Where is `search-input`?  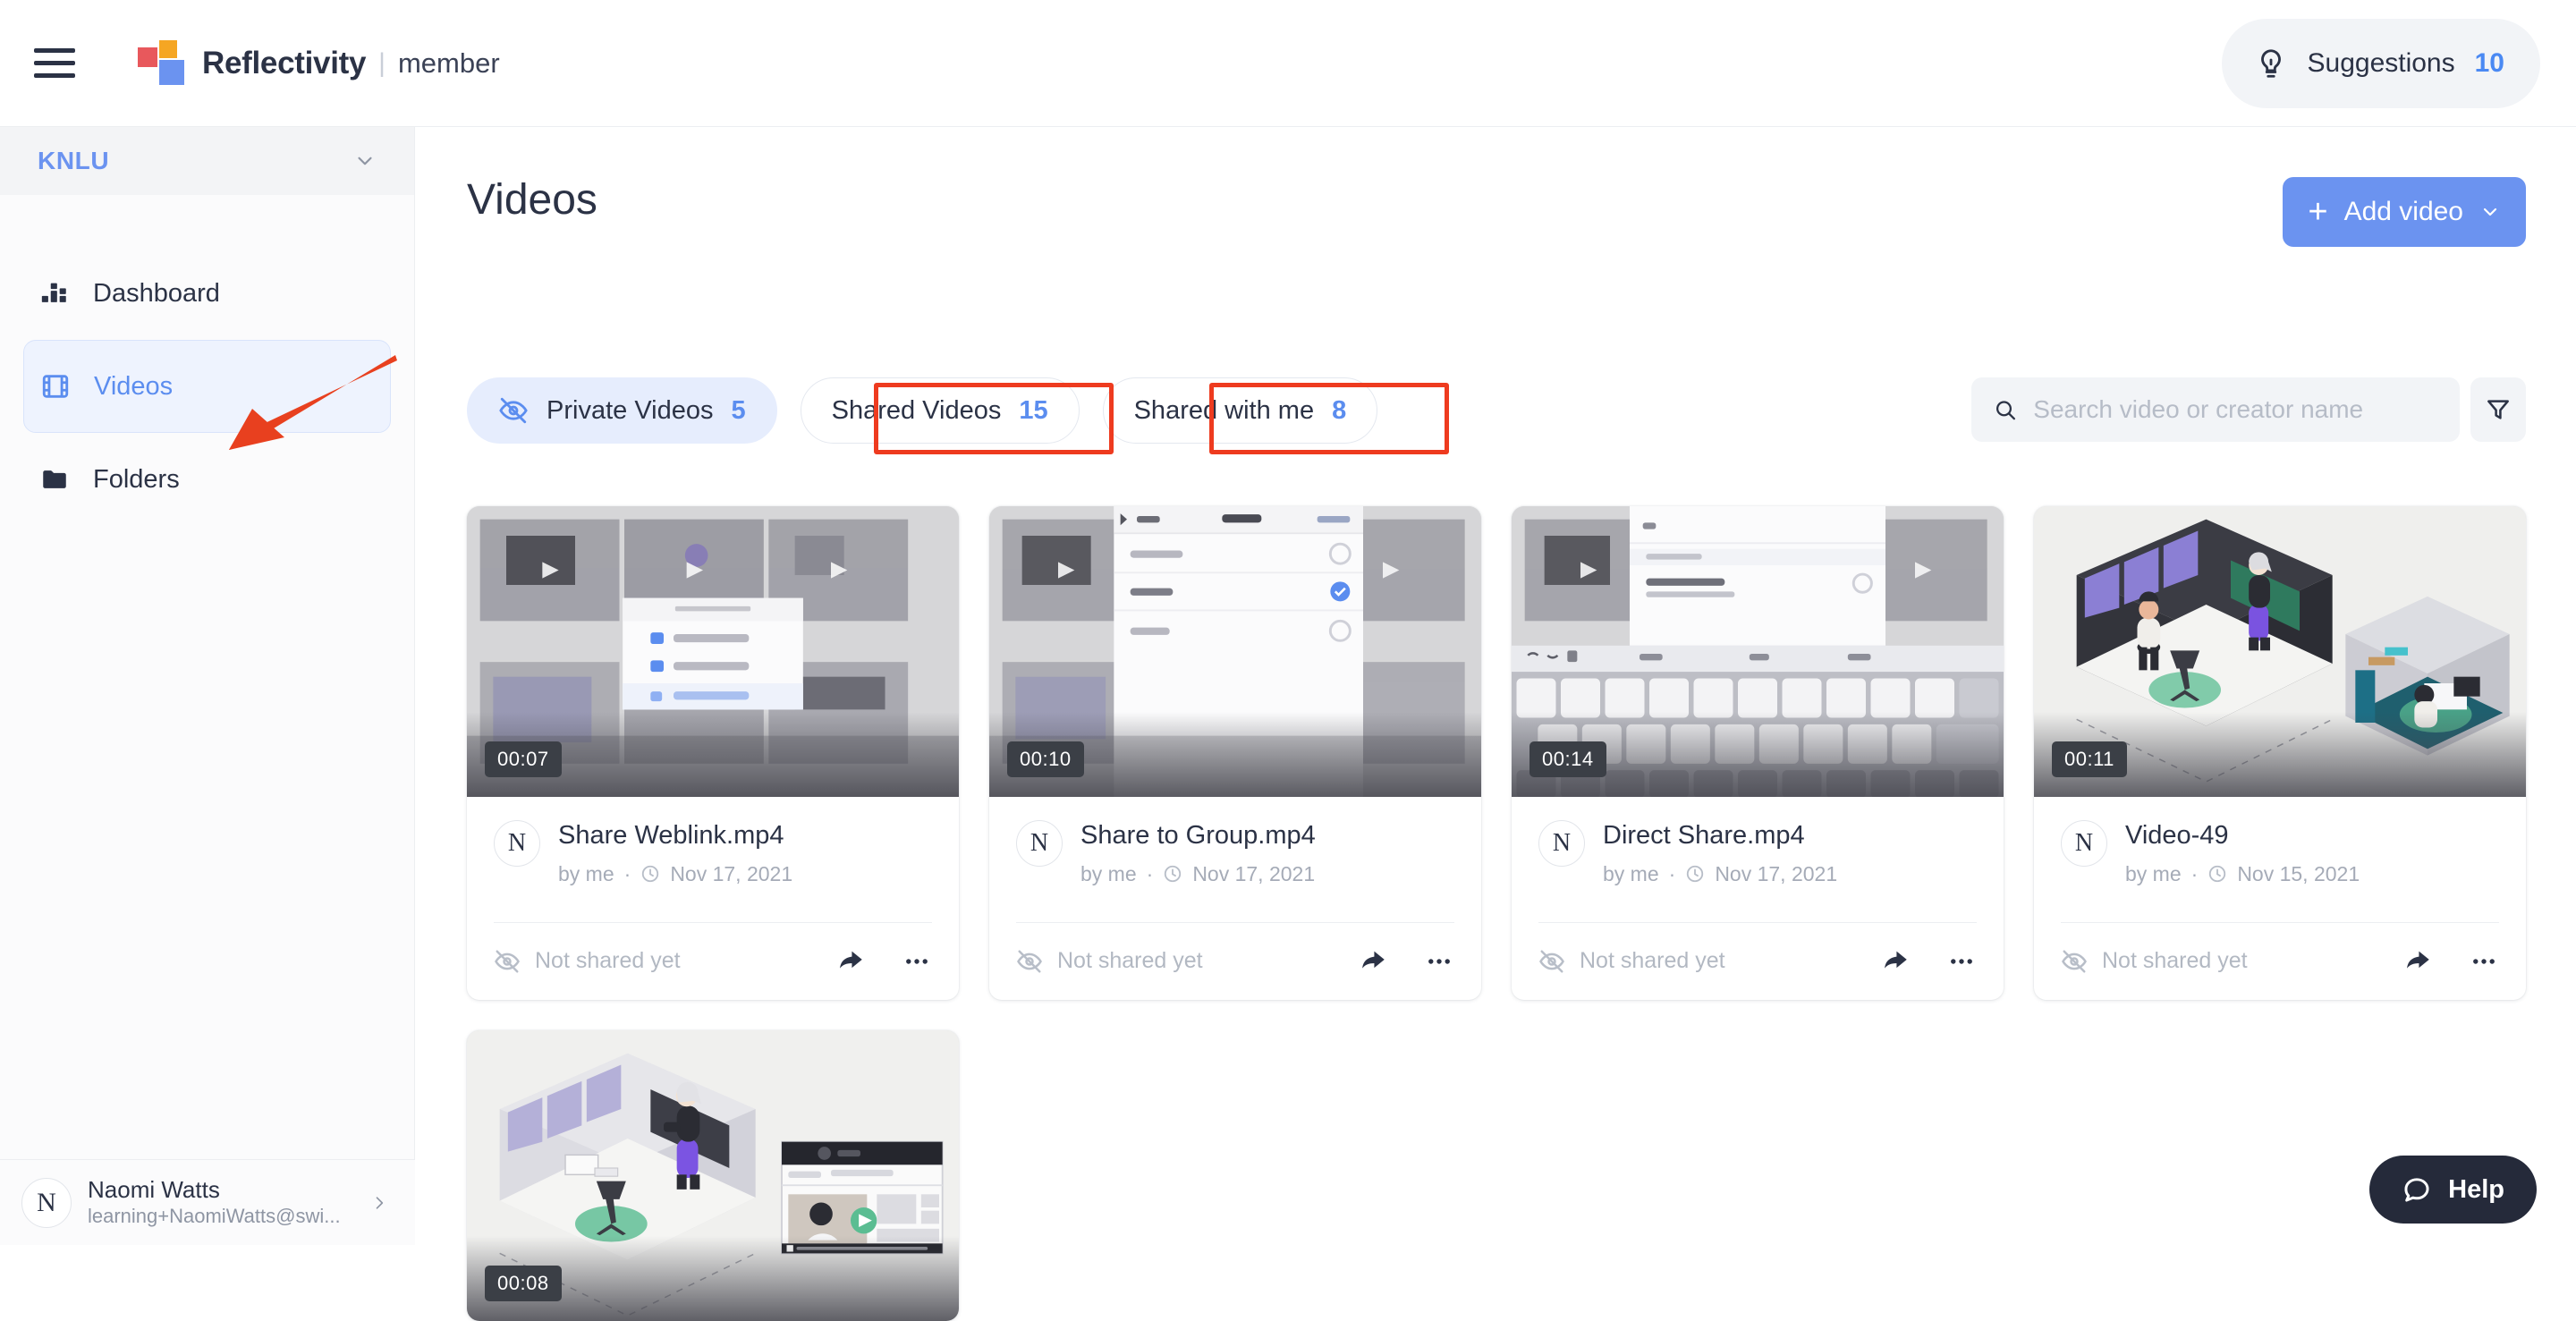
search-input is located at coordinates (2235, 409).